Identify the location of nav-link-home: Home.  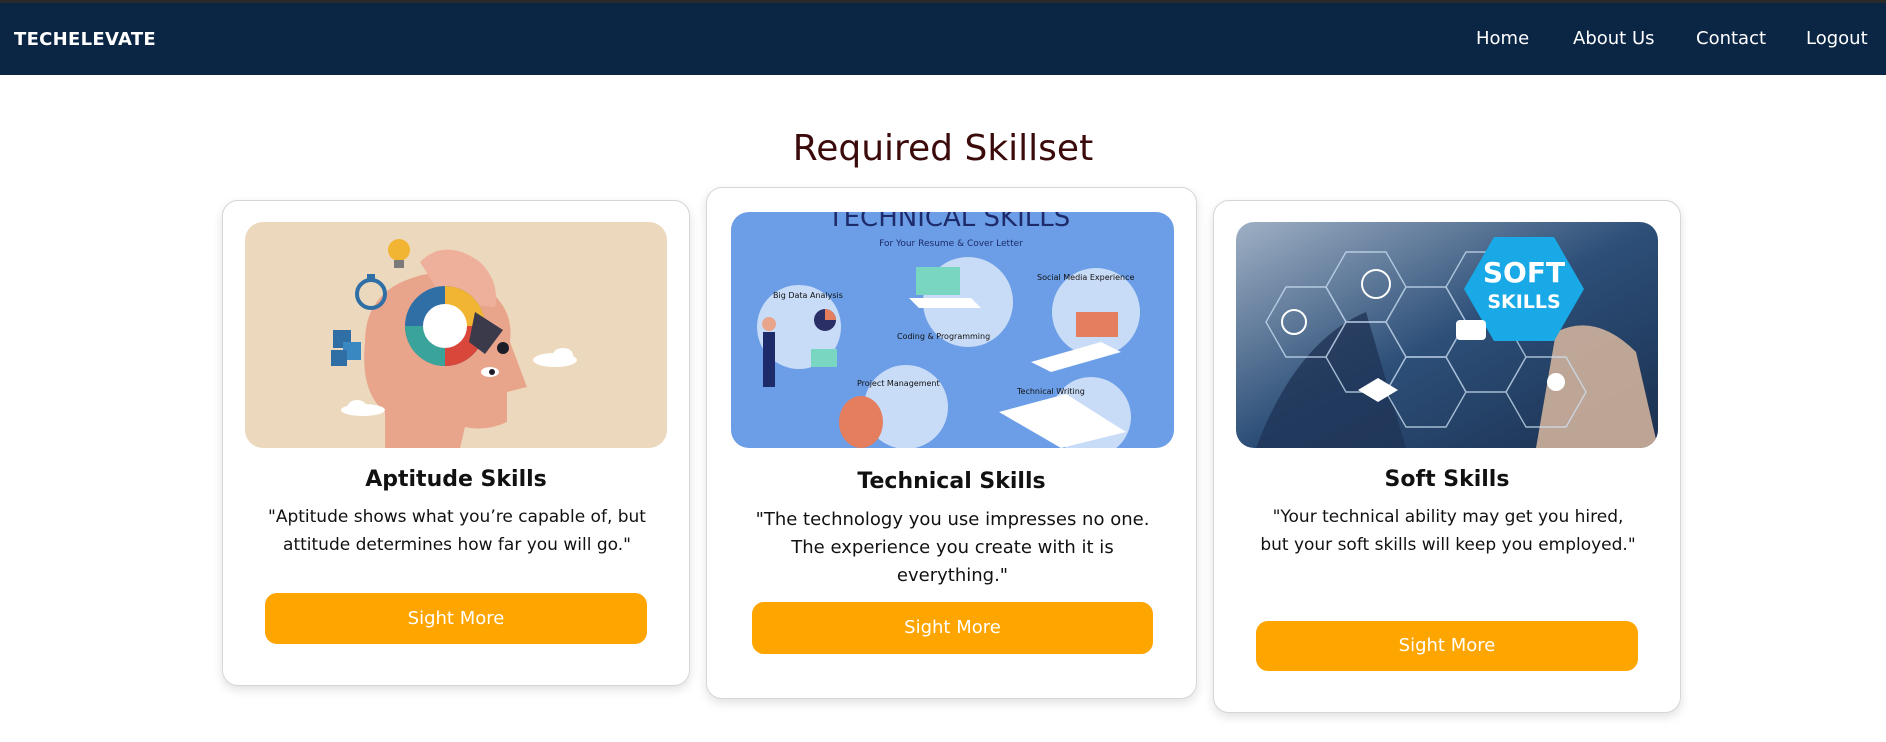
(1502, 38).